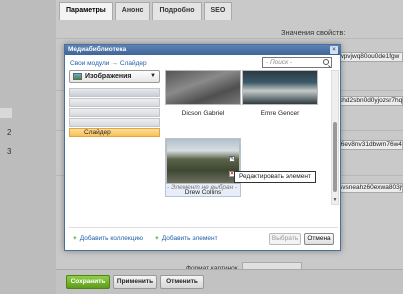 The image size is (403, 294). What do you see at coordinates (177, 11) in the screenshot?
I see `tab-details: Подробно` at bounding box center [177, 11].